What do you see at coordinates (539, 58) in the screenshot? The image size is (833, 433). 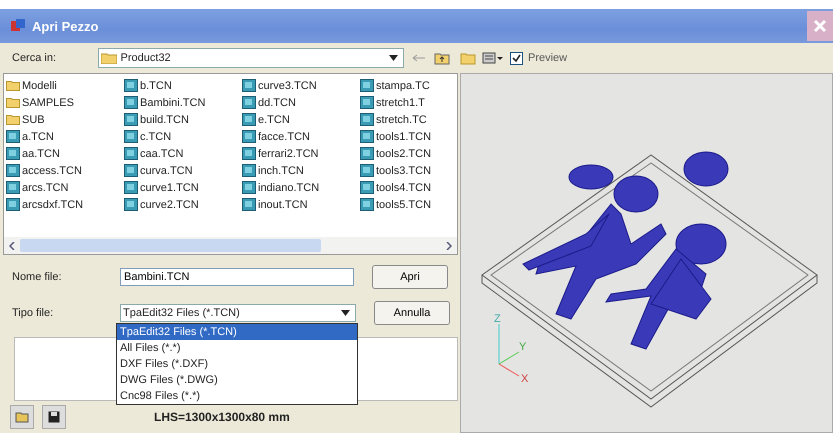 I see `preview-checkbox: Preview` at bounding box center [539, 58].